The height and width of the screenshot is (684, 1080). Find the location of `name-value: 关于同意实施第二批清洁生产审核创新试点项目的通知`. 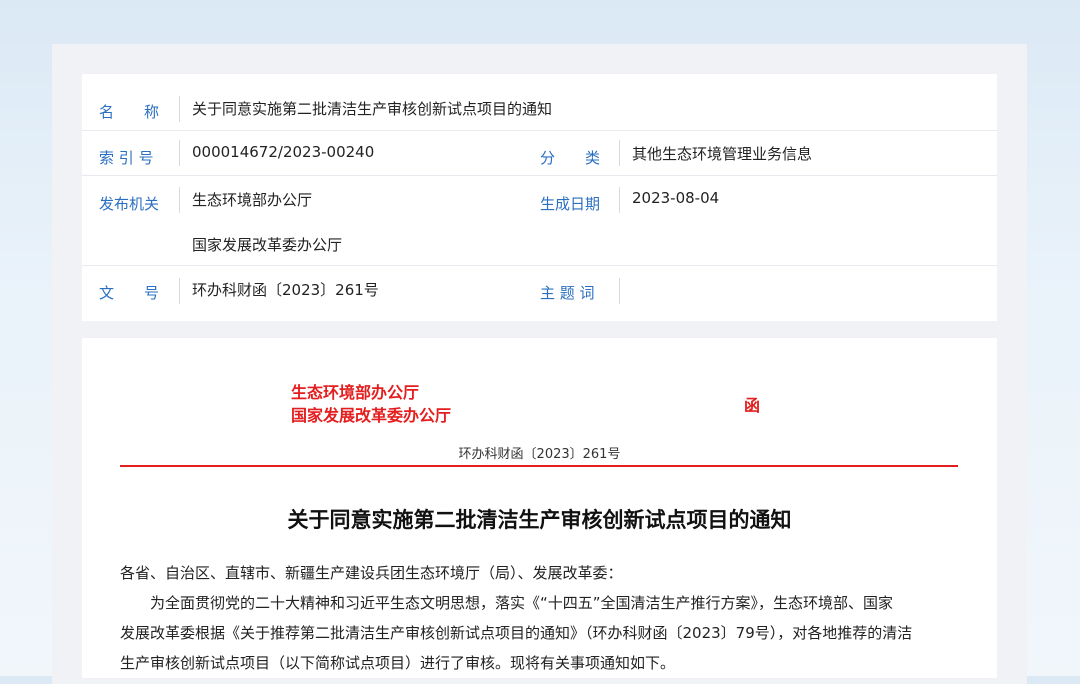

name-value: 关于同意实施第二批清洁生产审核创新试点项目的通知 is located at coordinates (372, 109).